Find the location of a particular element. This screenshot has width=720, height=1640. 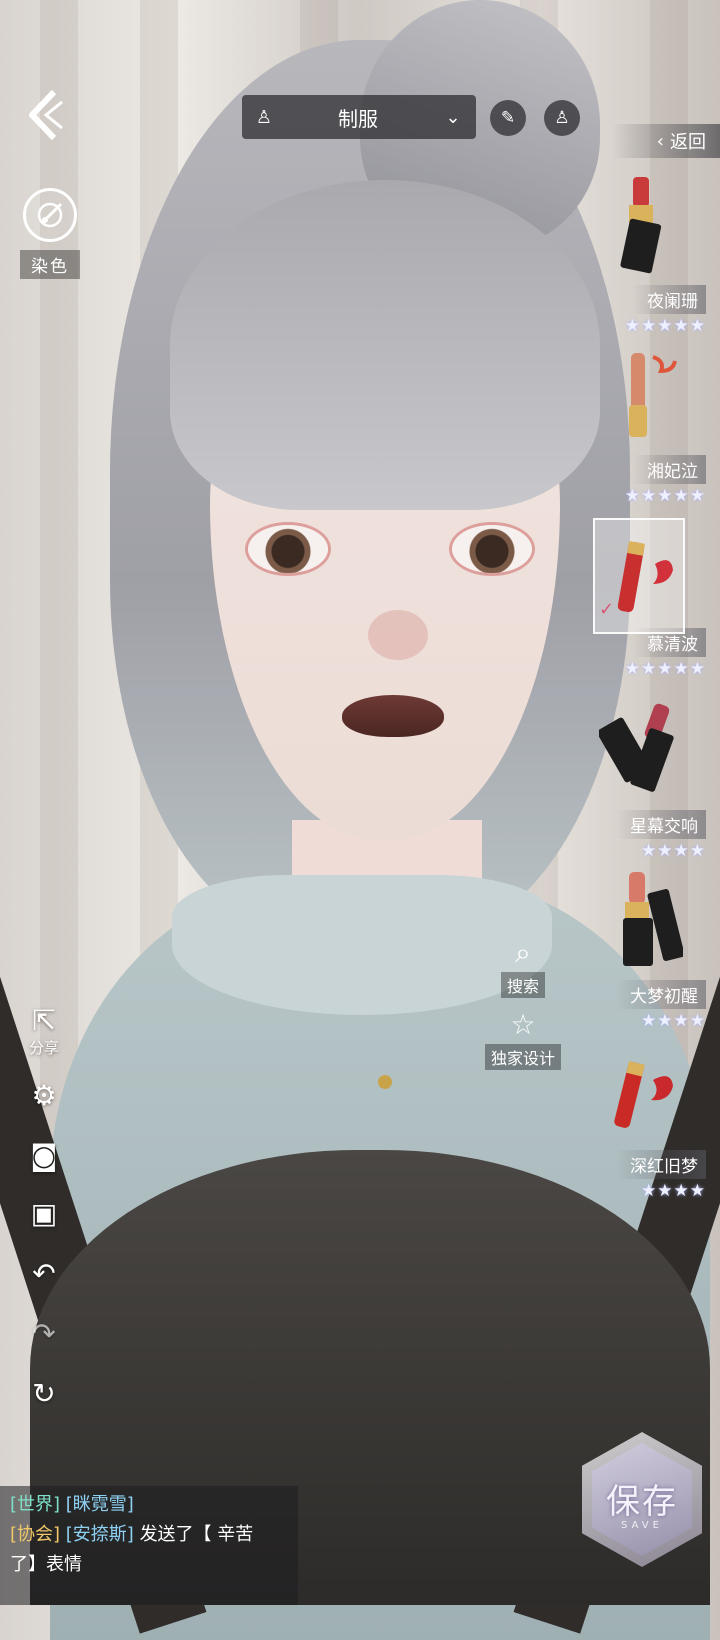

undo-button: ↶ is located at coordinates (44, 1274).